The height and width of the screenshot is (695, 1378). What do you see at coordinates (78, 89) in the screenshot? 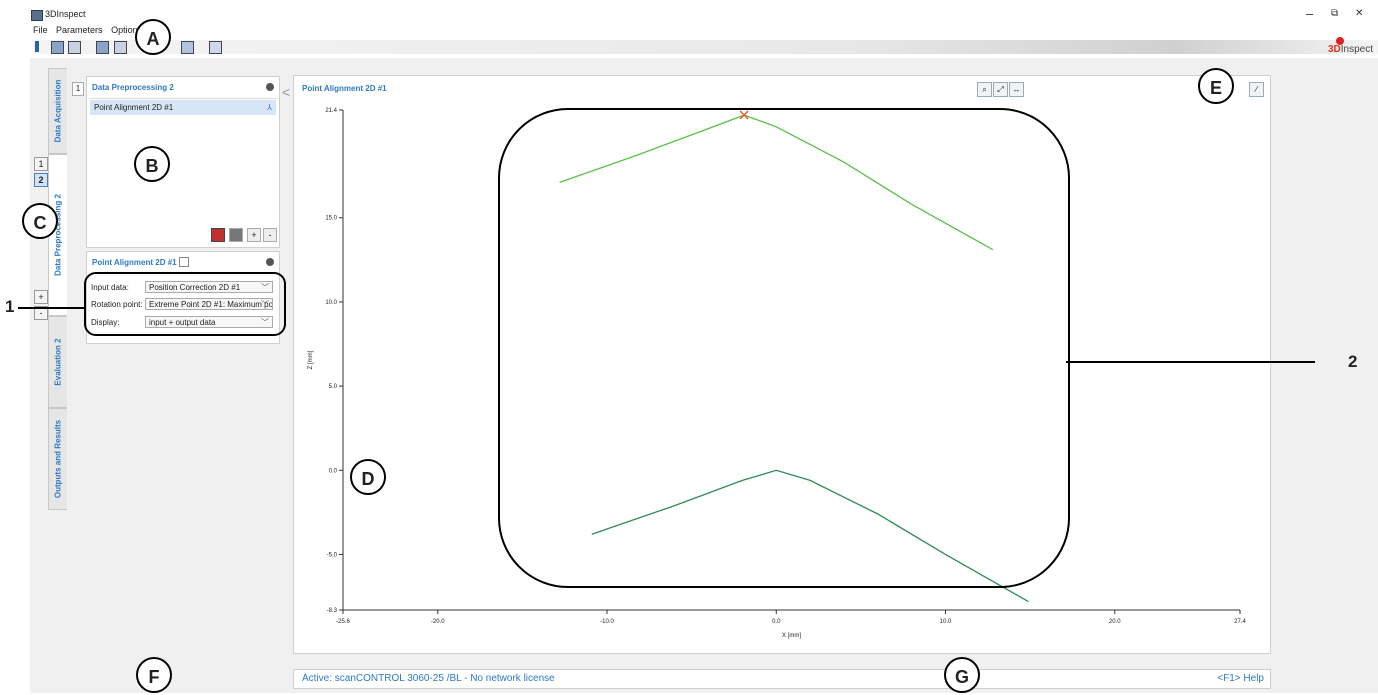
I see `panel-number: 1` at bounding box center [78, 89].